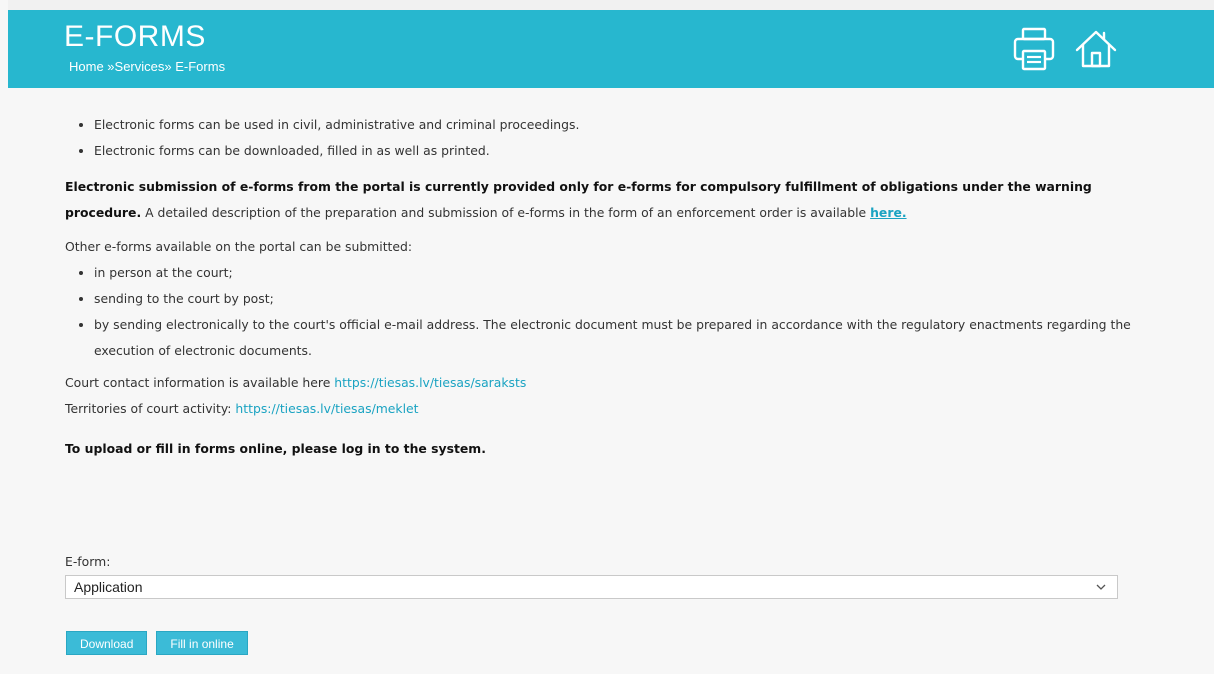 This screenshot has height=674, width=1214. What do you see at coordinates (611, 5) in the screenshot?
I see `top-strip` at bounding box center [611, 5].